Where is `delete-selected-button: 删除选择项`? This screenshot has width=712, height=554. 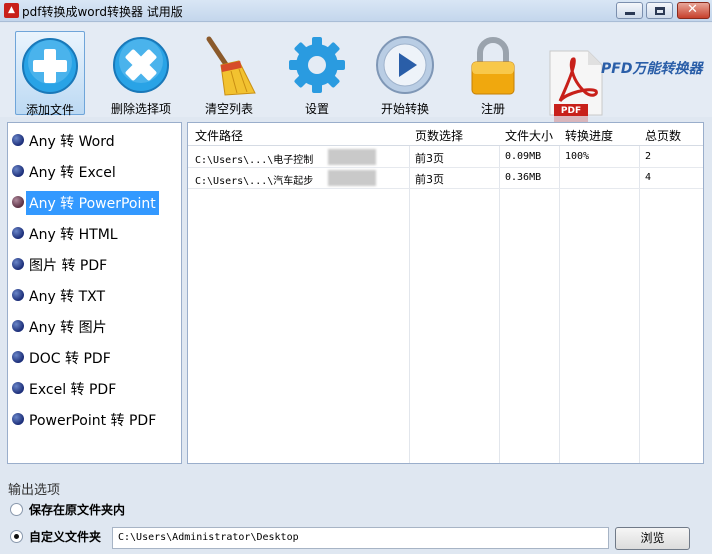 delete-selected-button: 删除选择项 is located at coordinates (141, 73).